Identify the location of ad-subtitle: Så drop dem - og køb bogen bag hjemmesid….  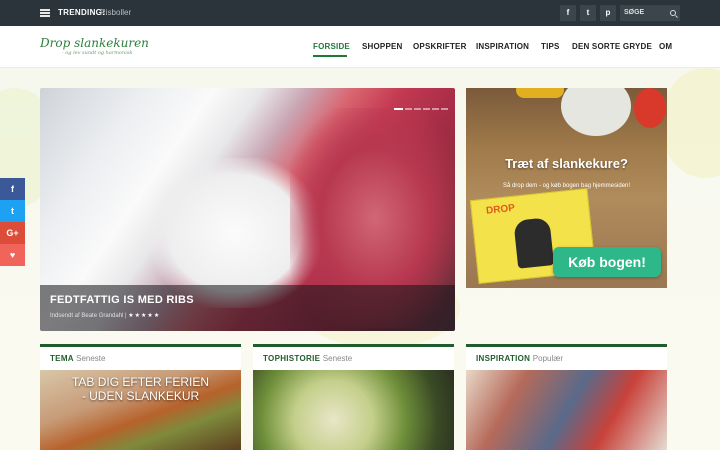
(566, 186).